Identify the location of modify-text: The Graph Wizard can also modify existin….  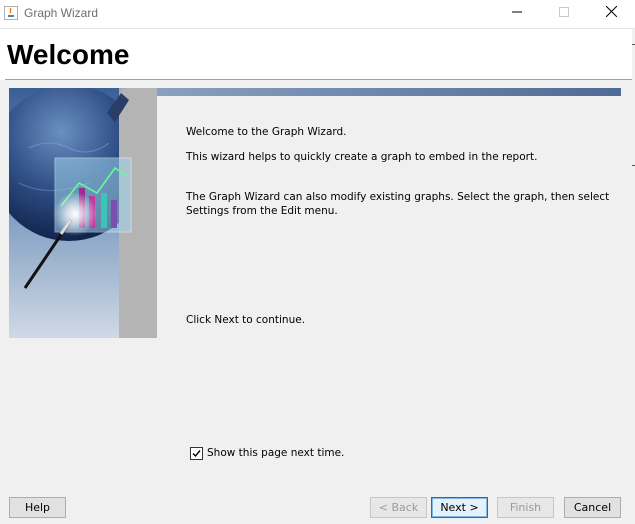
(398, 204).